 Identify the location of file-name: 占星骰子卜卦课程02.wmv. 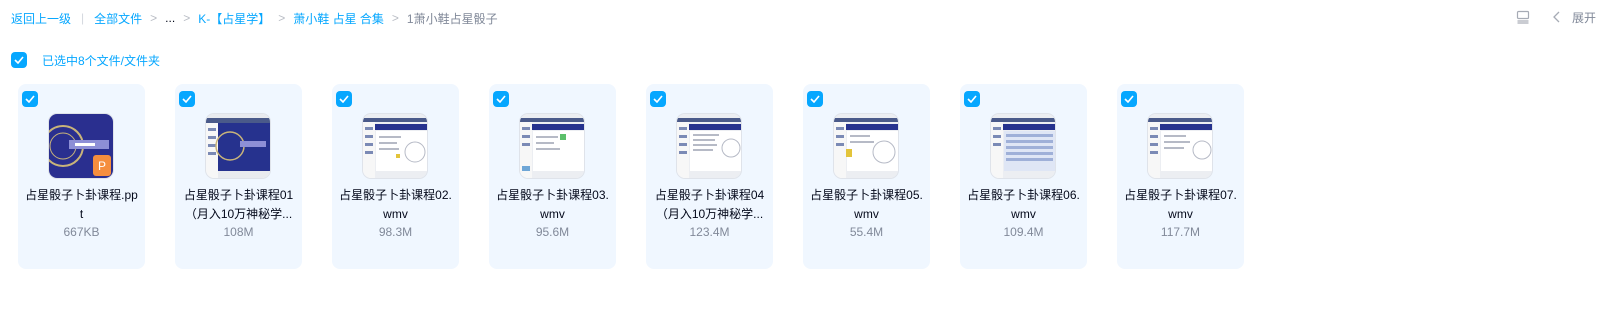
(395, 204).